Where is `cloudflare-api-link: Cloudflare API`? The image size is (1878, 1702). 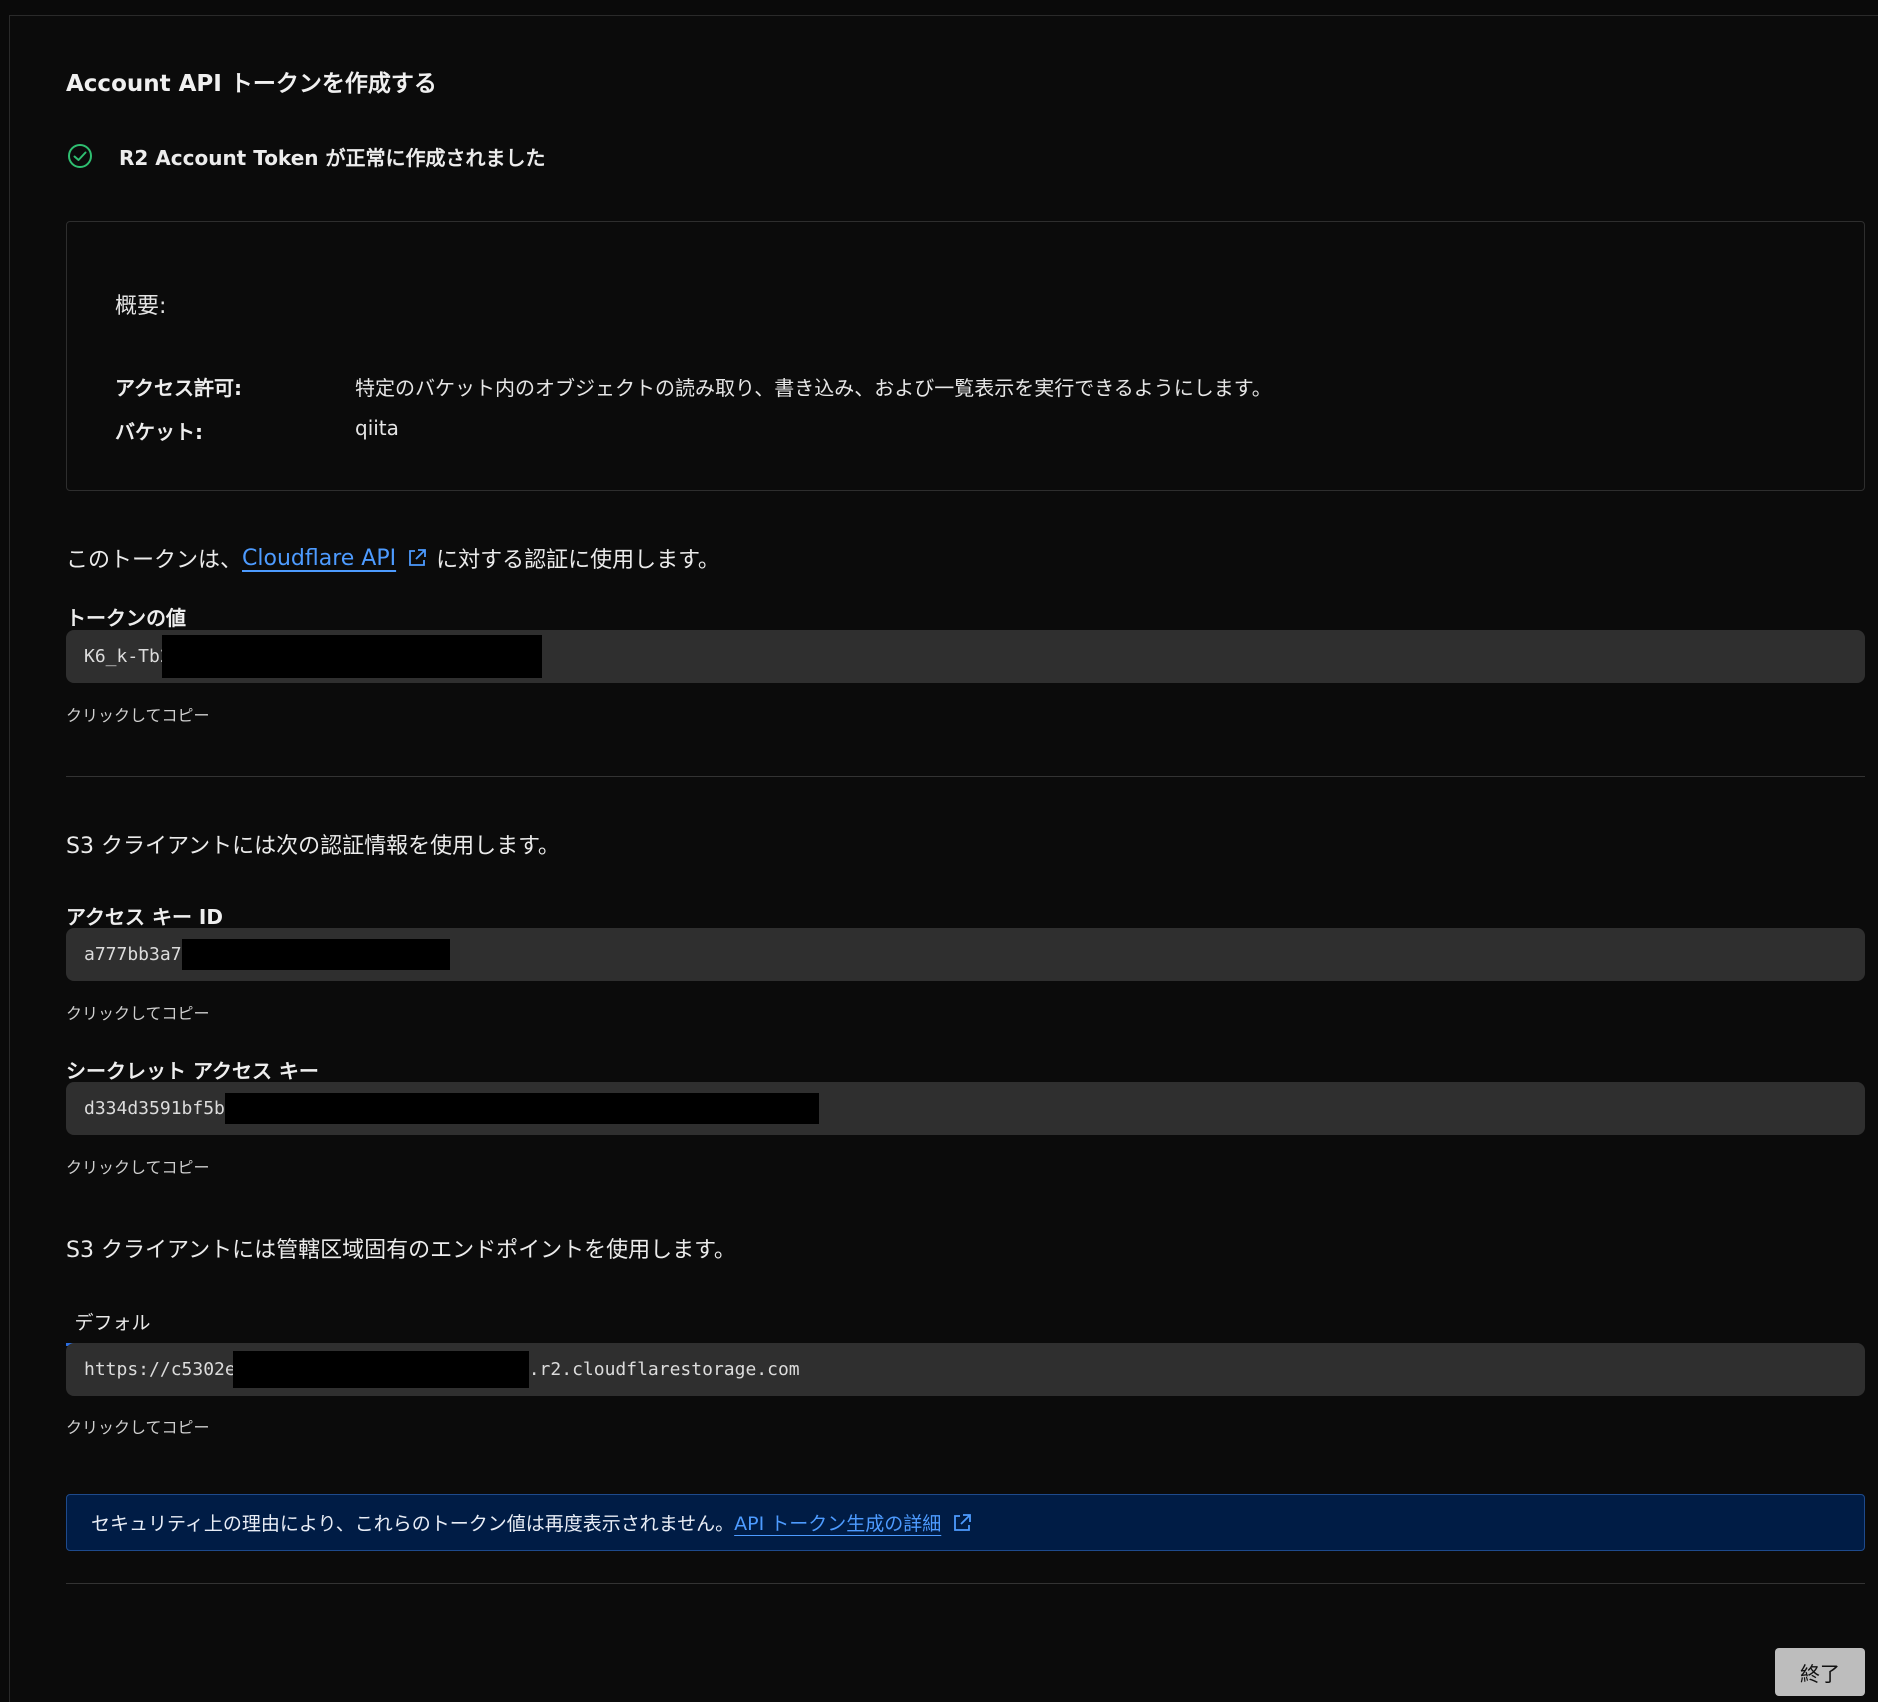
cloudflare-api-link: Cloudflare API is located at coordinates (319, 558).